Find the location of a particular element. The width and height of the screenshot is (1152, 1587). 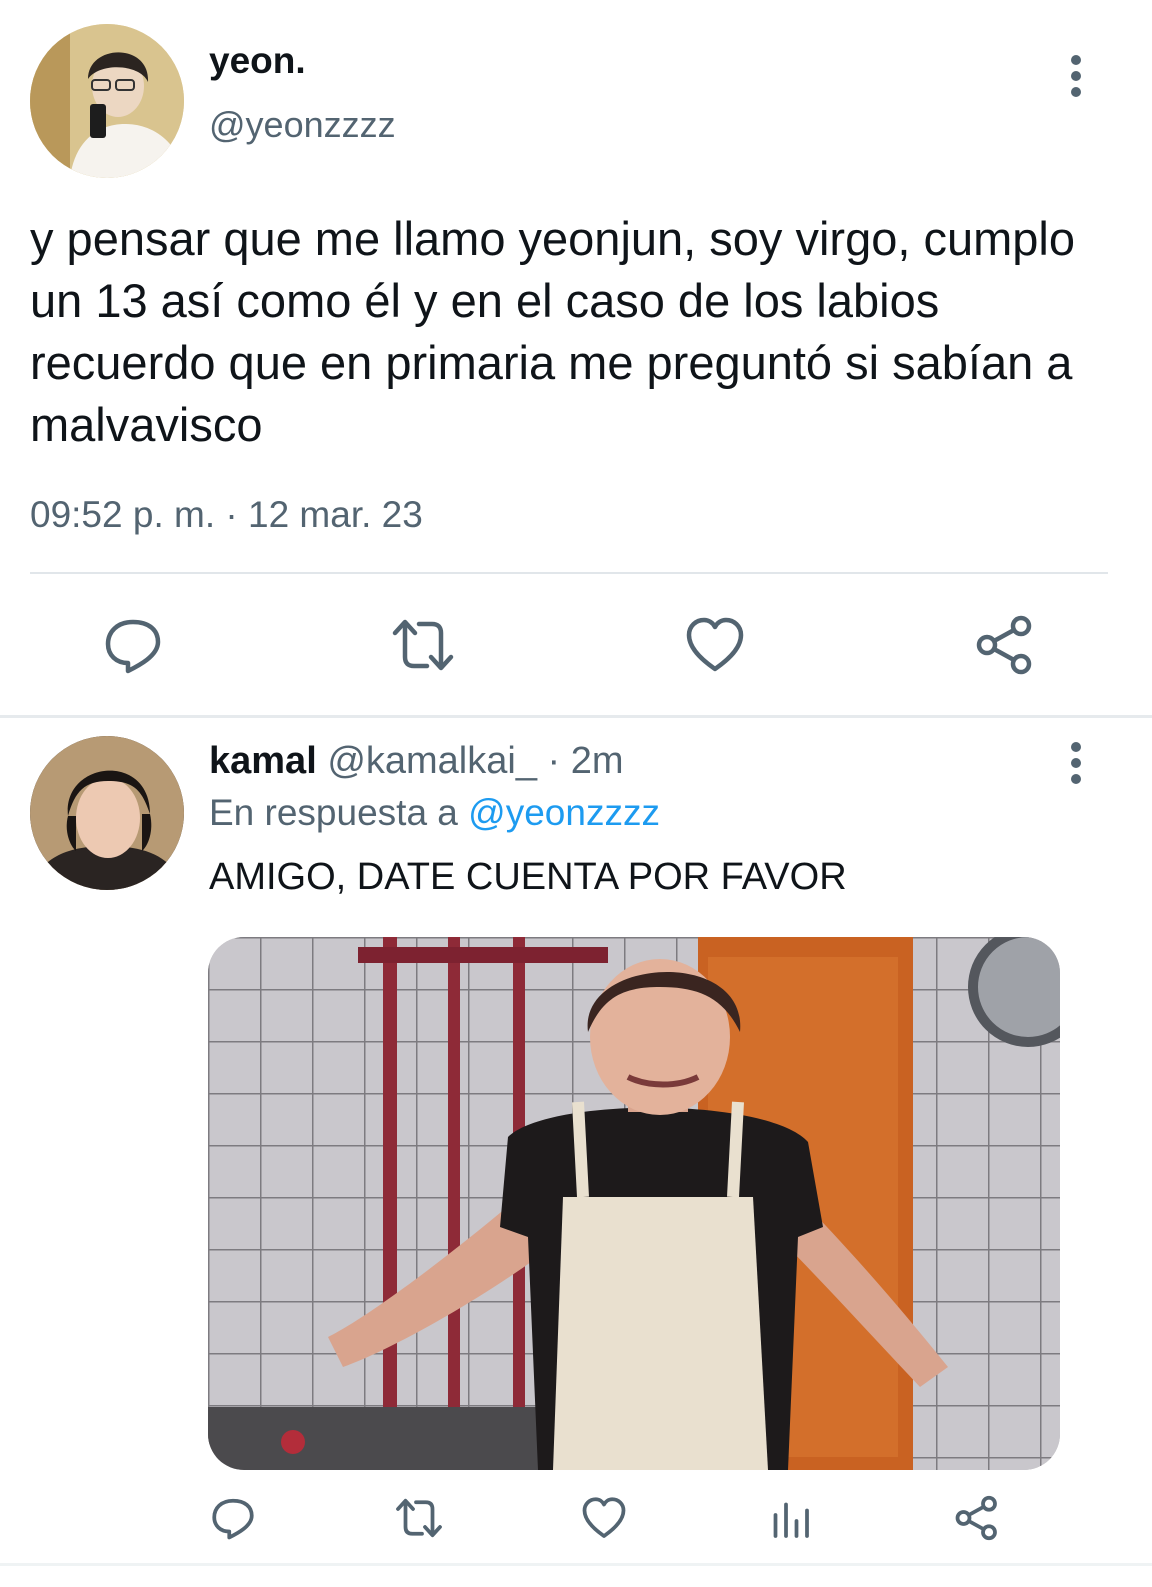

reply-header: kamal @kamalkai_ · 2m is located at coordinates (416, 761).